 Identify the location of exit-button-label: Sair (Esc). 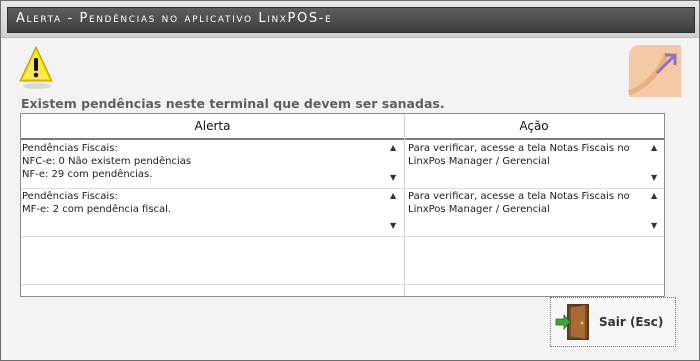
(631, 322).